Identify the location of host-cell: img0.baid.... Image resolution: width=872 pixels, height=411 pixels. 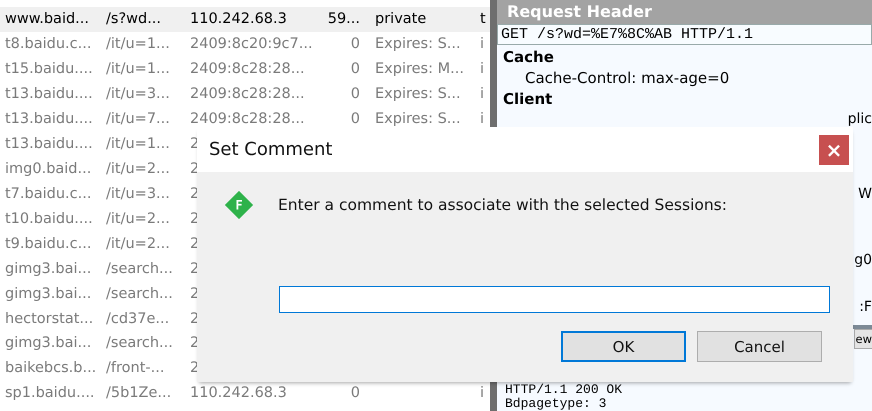
(48, 168).